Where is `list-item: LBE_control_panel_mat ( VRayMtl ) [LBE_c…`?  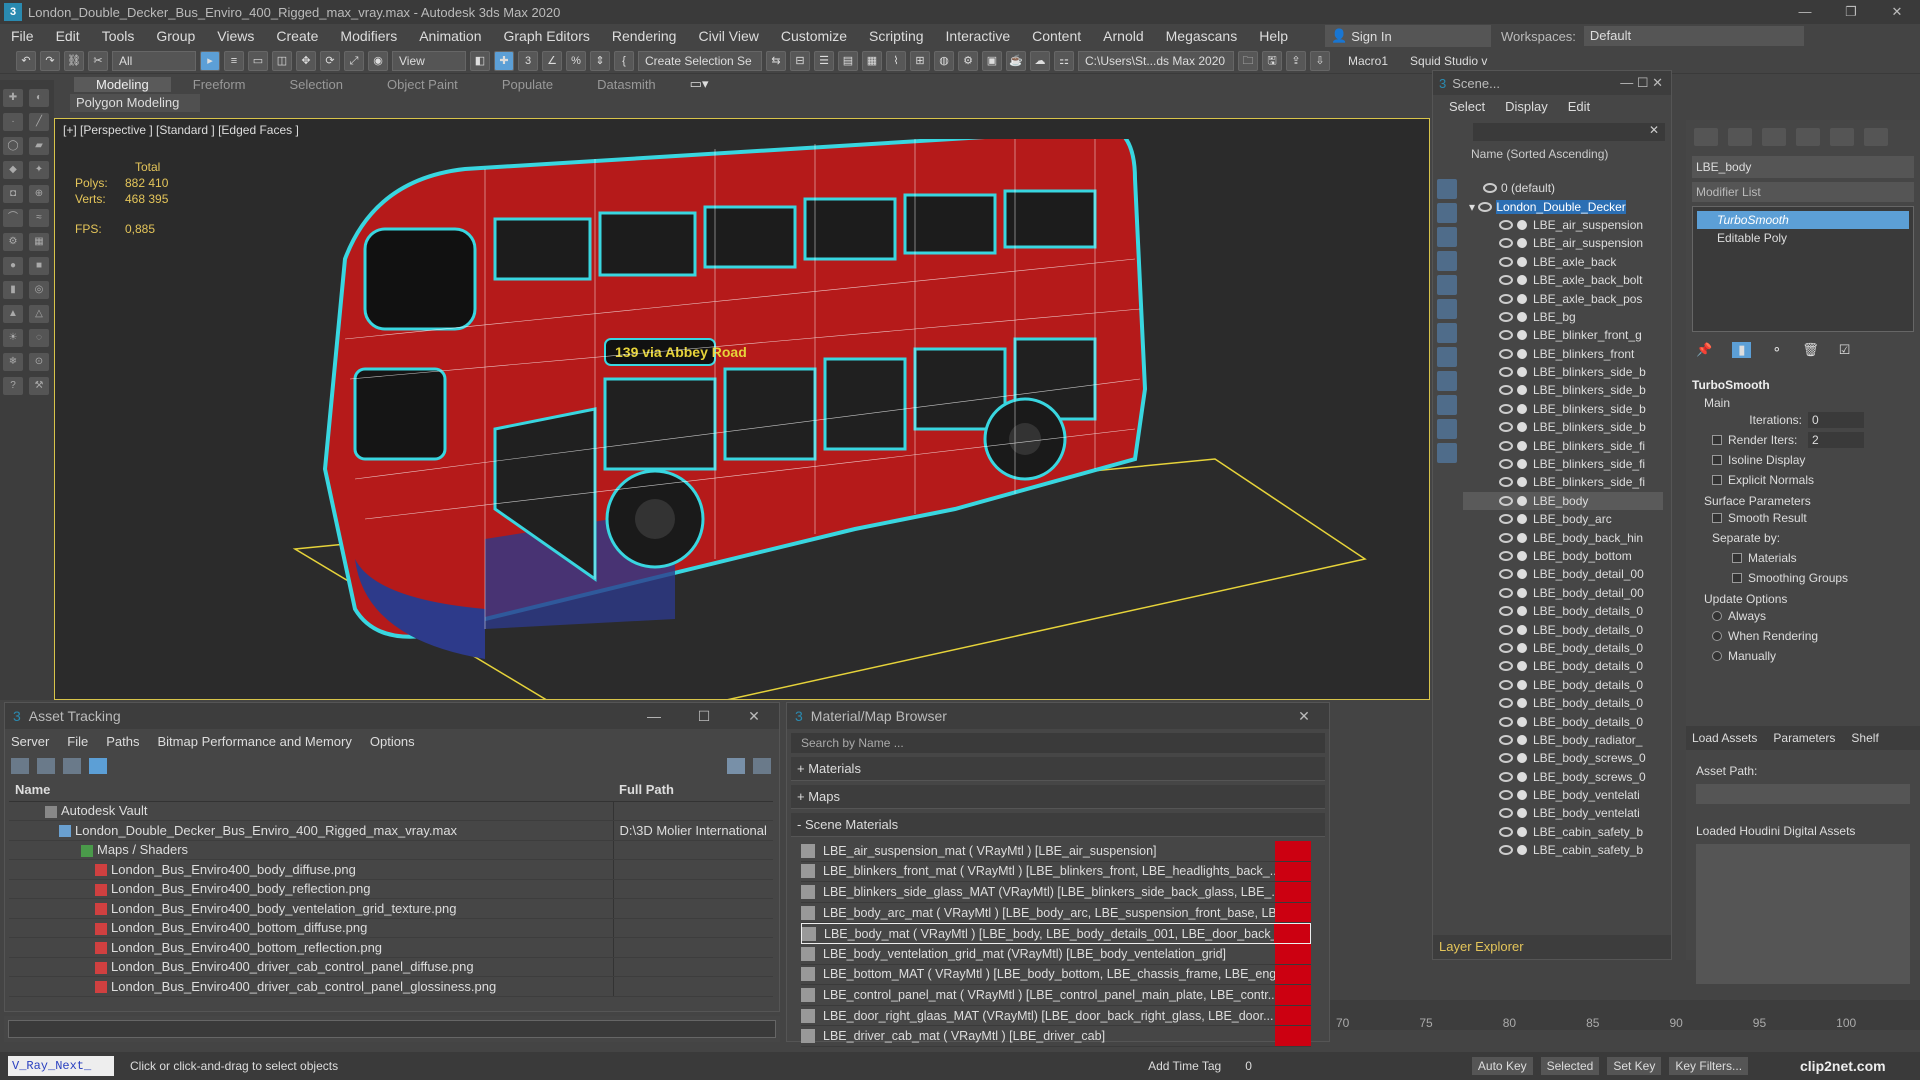 list-item: LBE_control_panel_mat ( VRayMtl ) [LBE_c… is located at coordinates (1056, 995).